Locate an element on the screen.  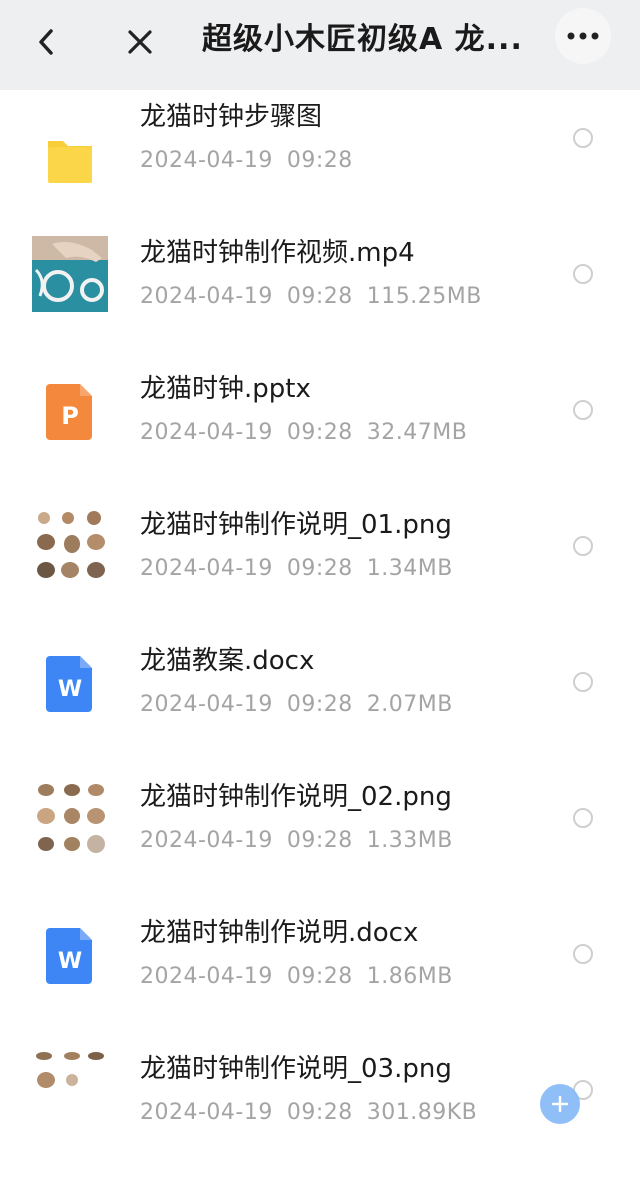
file-meta: 2024-04-19 09:28 is located at coordinates (253, 161).